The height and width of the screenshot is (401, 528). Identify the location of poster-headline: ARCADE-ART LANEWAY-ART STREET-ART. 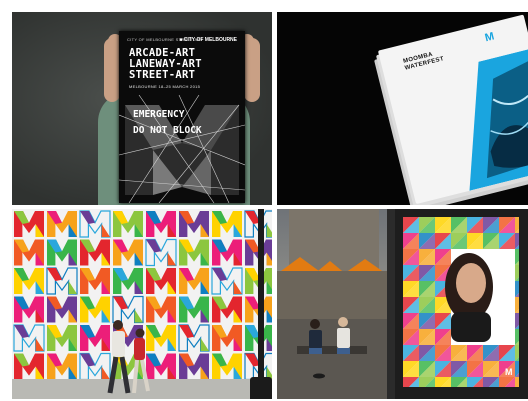
(185, 64).